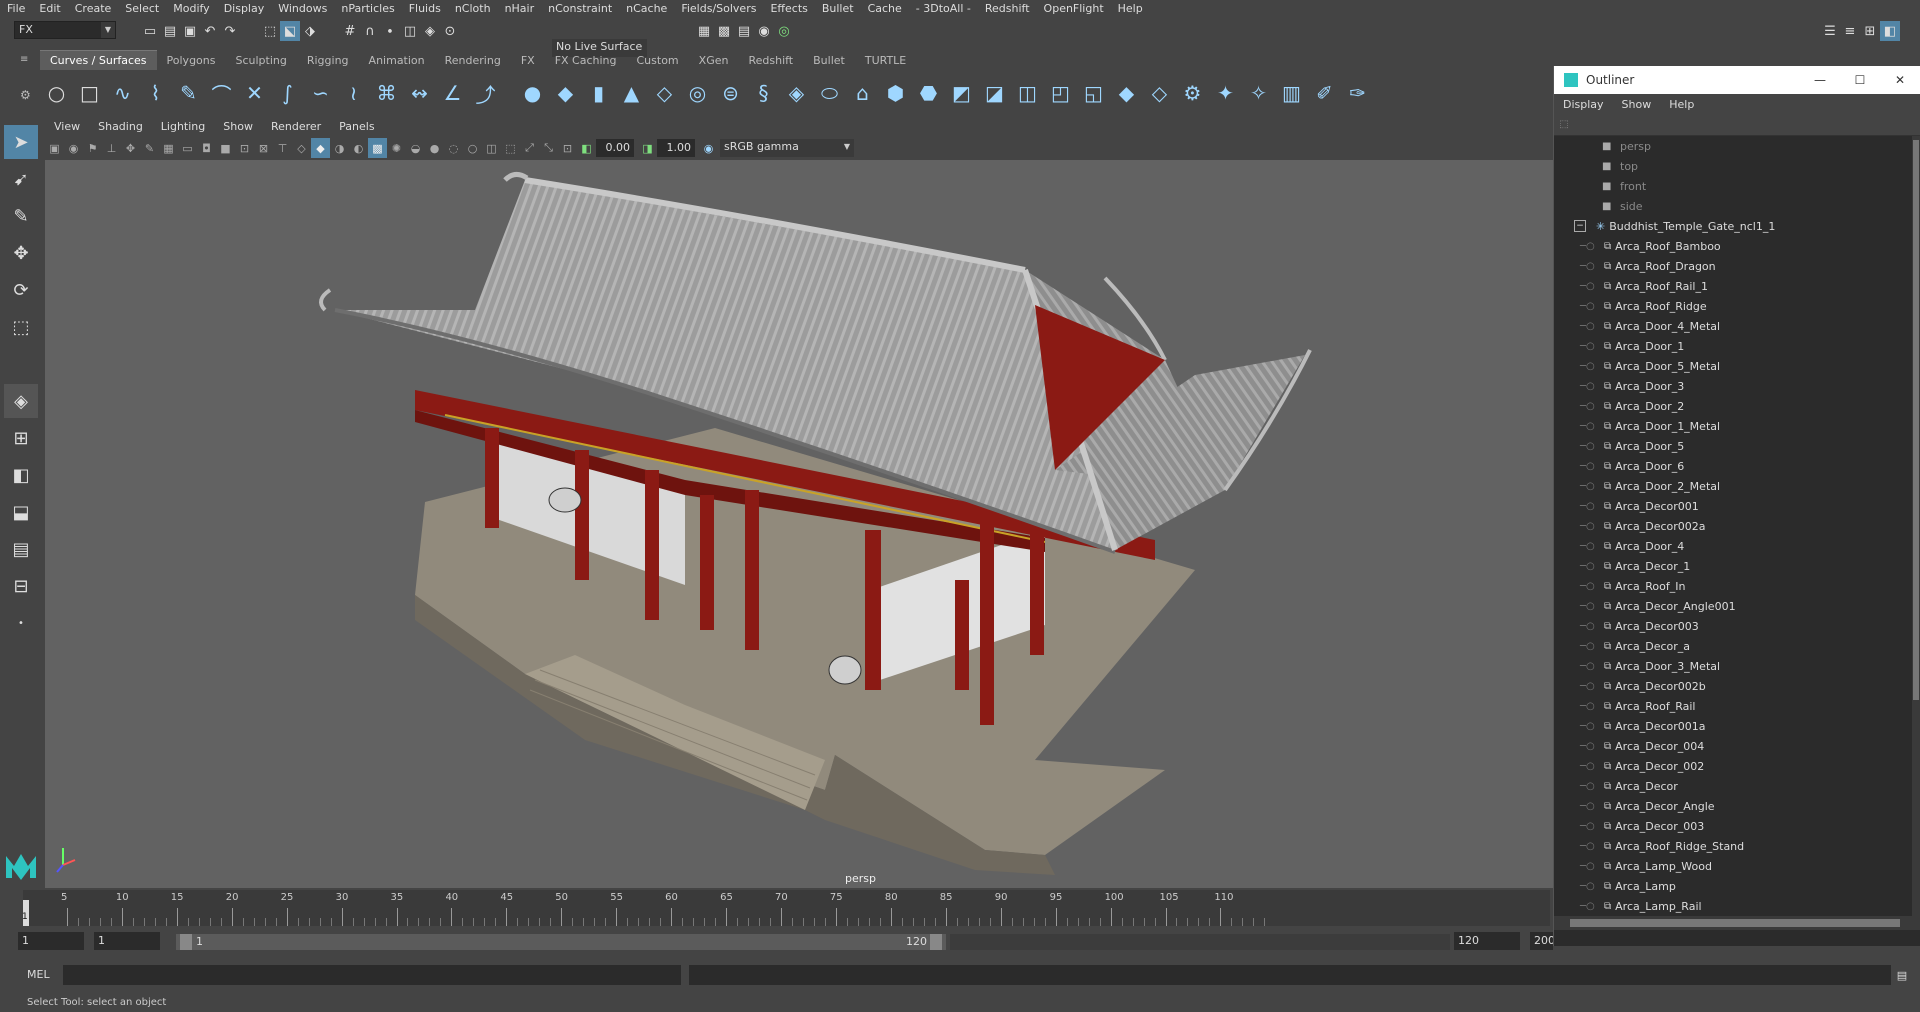  Describe the element at coordinates (21, 142) in the screenshot. I see `select-tool-icon: ➤` at that location.